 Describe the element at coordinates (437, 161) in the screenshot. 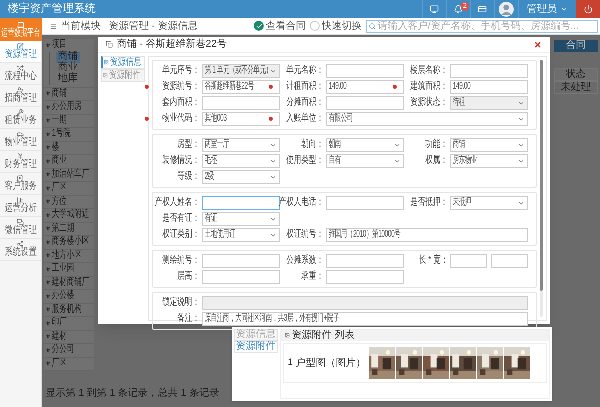

I see `field-label: 权属：` at that location.